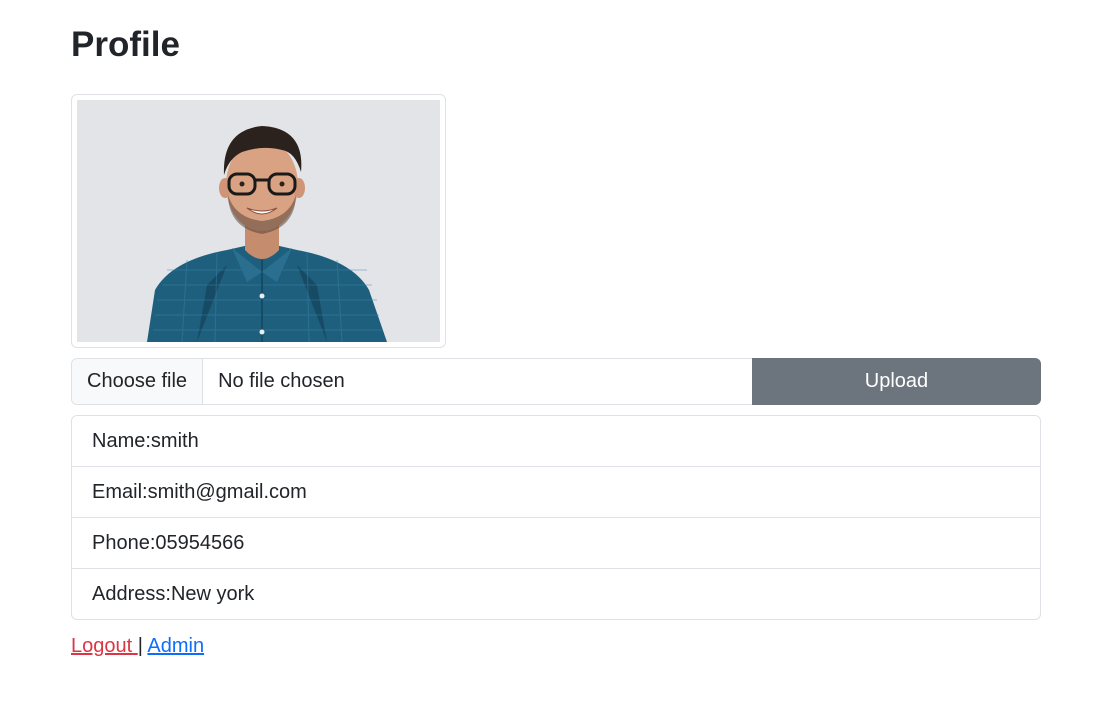 This screenshot has width=1108, height=725. I want to click on file-status-text: No file chosen, so click(281, 381).